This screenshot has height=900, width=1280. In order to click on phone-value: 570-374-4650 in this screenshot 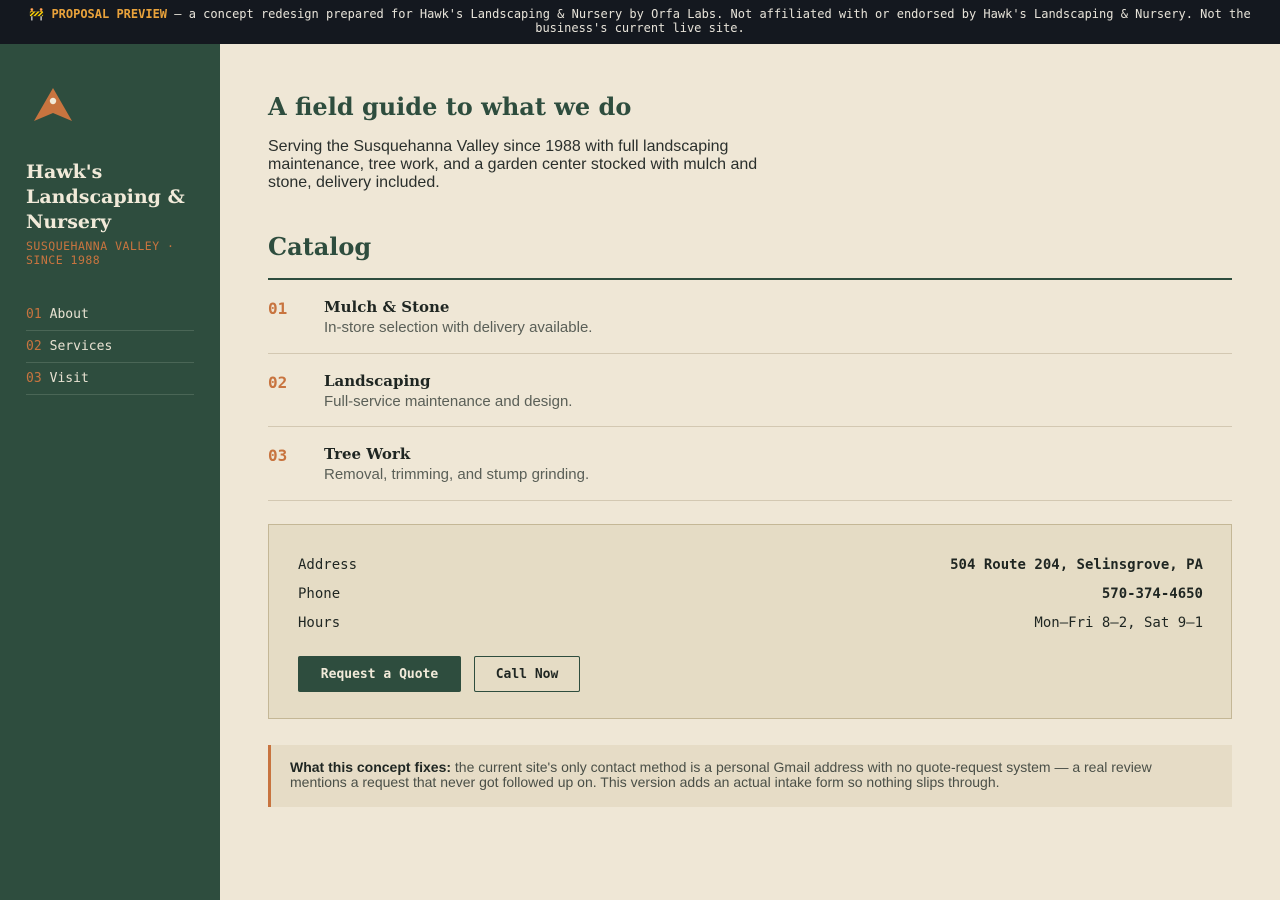, I will do `click(1152, 594)`.